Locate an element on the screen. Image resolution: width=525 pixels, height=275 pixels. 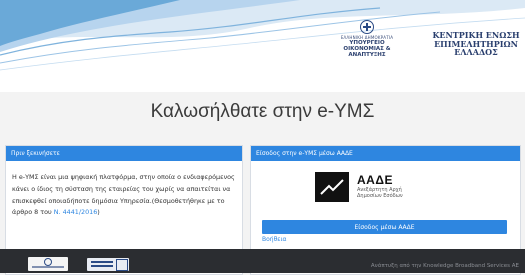
greek-emblem-icon is located at coordinates (367, 27).